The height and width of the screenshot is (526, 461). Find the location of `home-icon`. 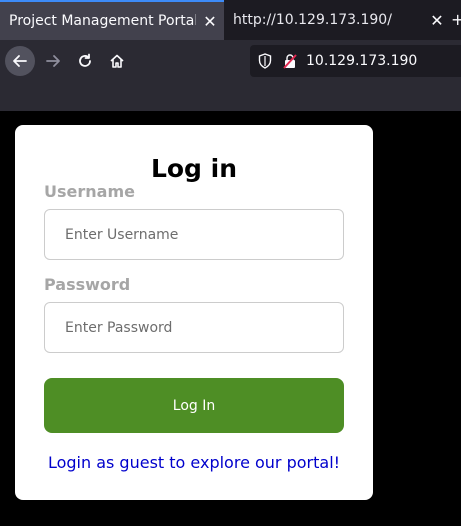

home-icon is located at coordinates (117, 61).